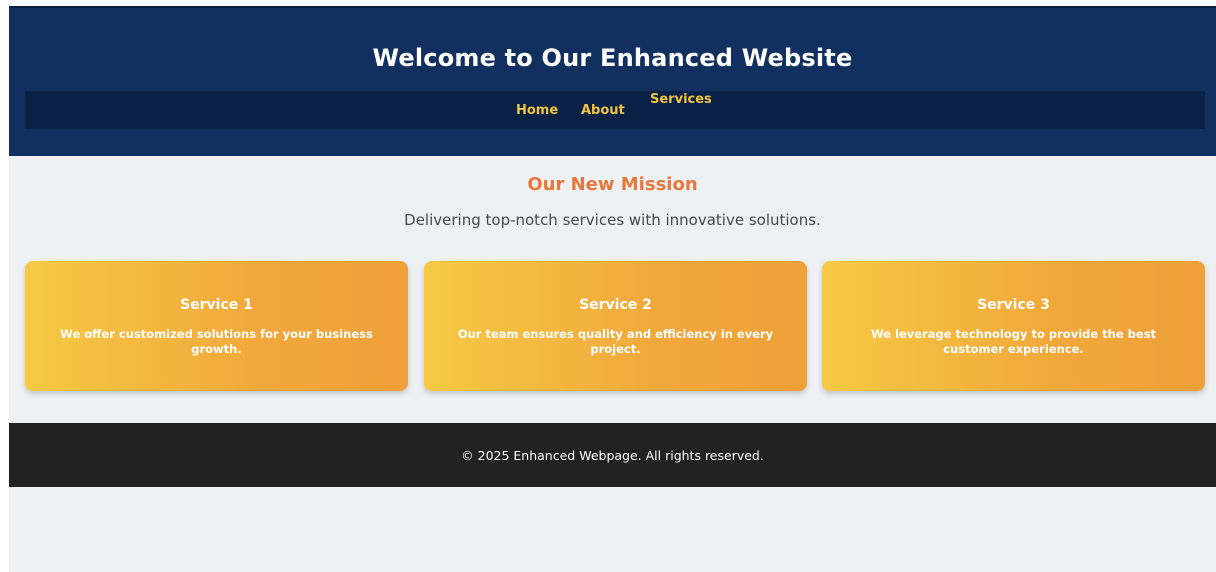  Describe the element at coordinates (1013, 305) in the screenshot. I see `service-card-title: Service 3` at that location.